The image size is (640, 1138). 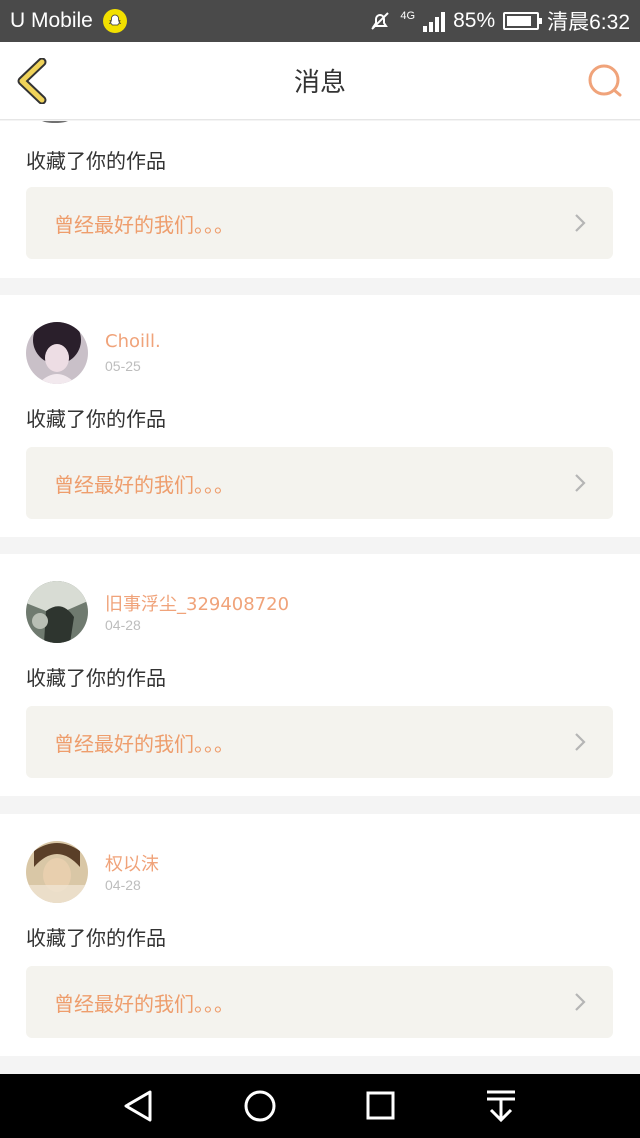 What do you see at coordinates (138, 1106) in the screenshot?
I see `back-icon` at bounding box center [138, 1106].